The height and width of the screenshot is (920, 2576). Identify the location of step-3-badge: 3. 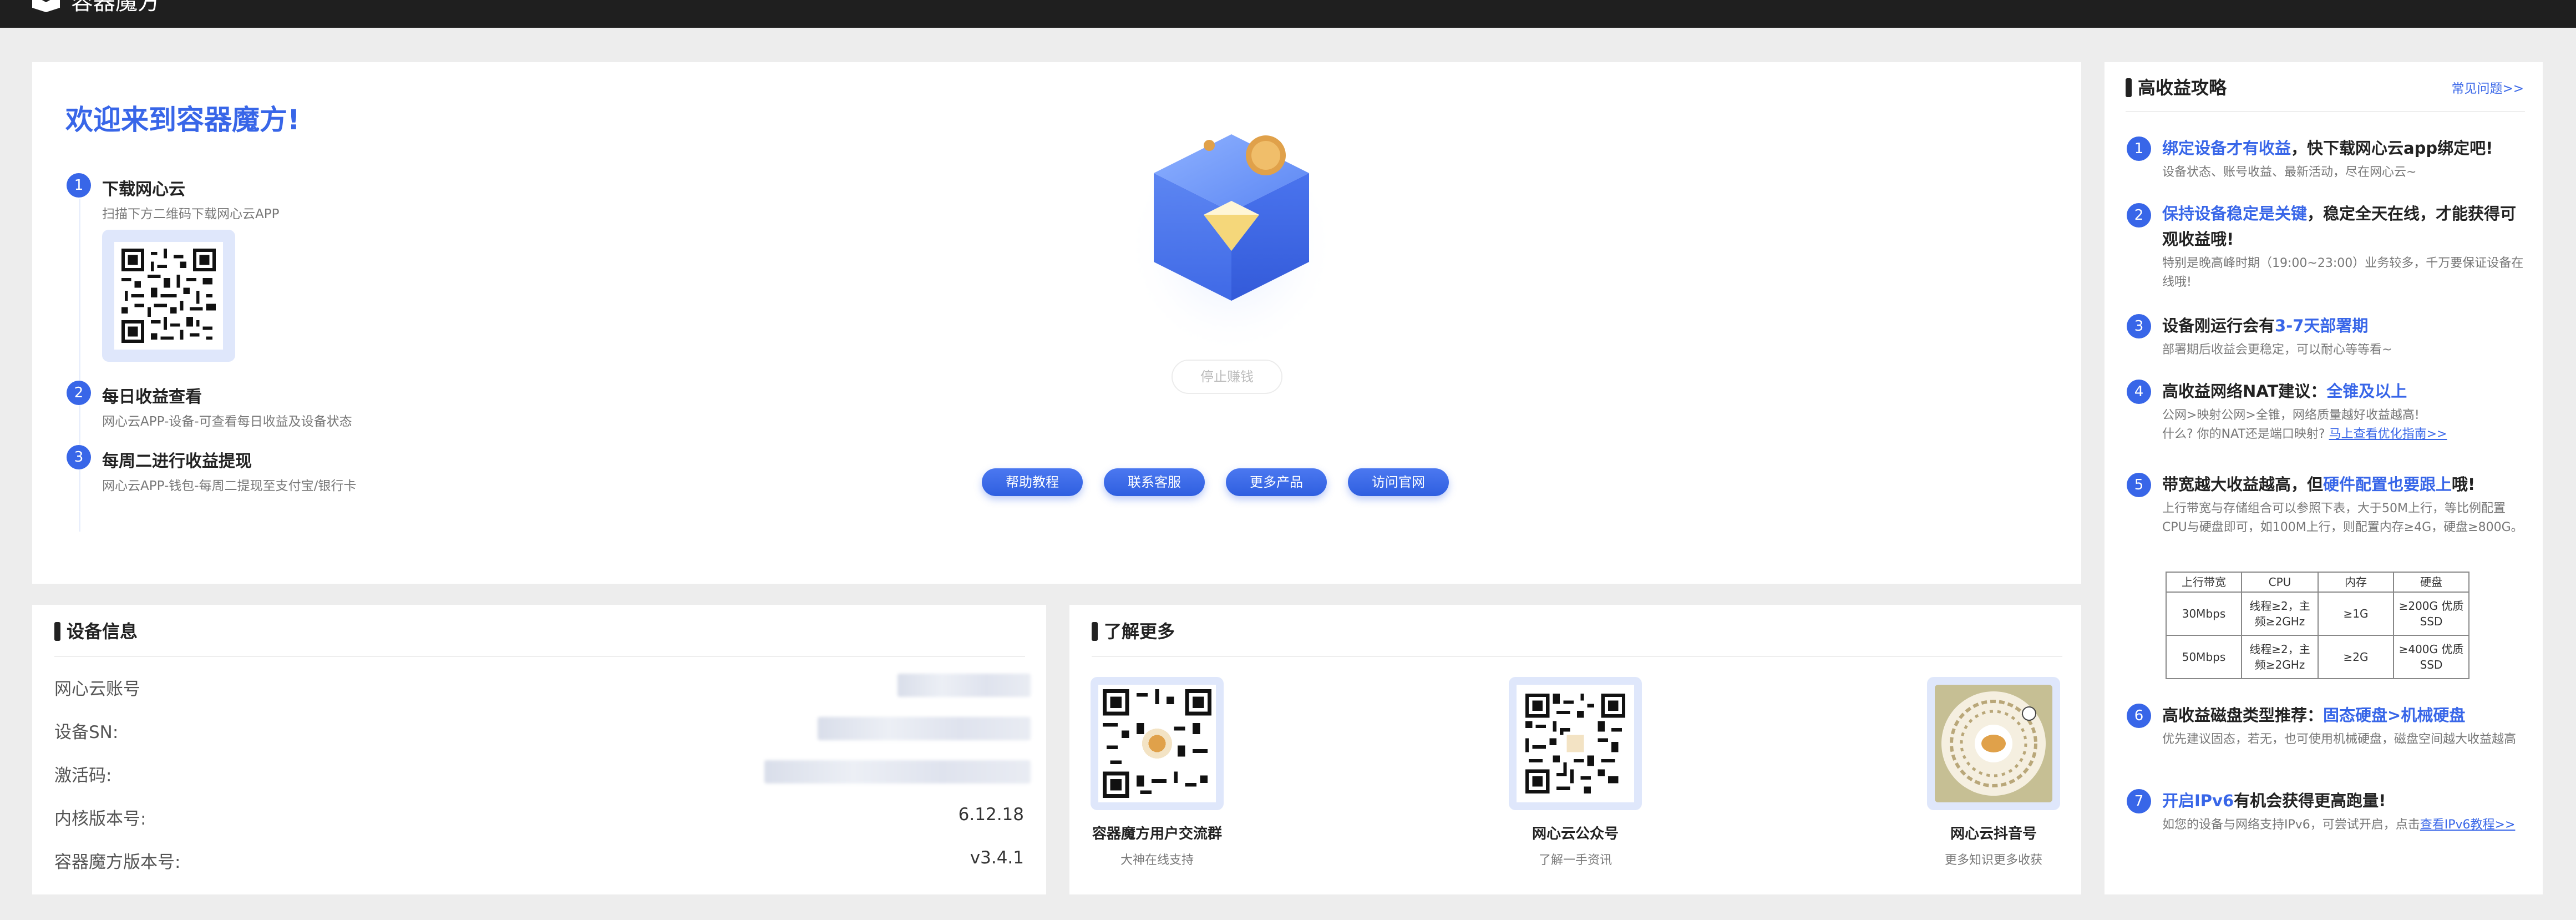
(79, 457).